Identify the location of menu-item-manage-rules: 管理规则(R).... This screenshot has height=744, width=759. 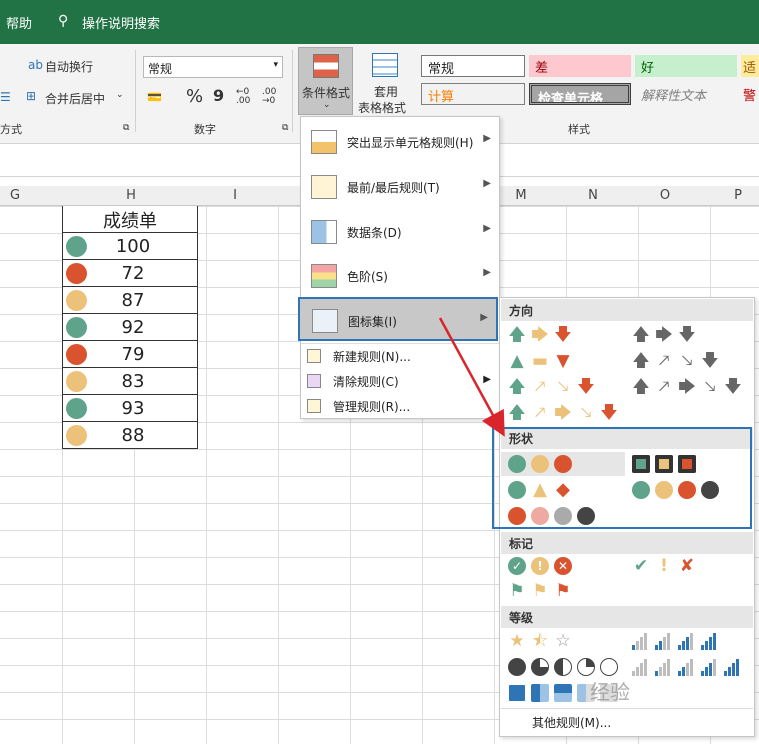
(400, 406).